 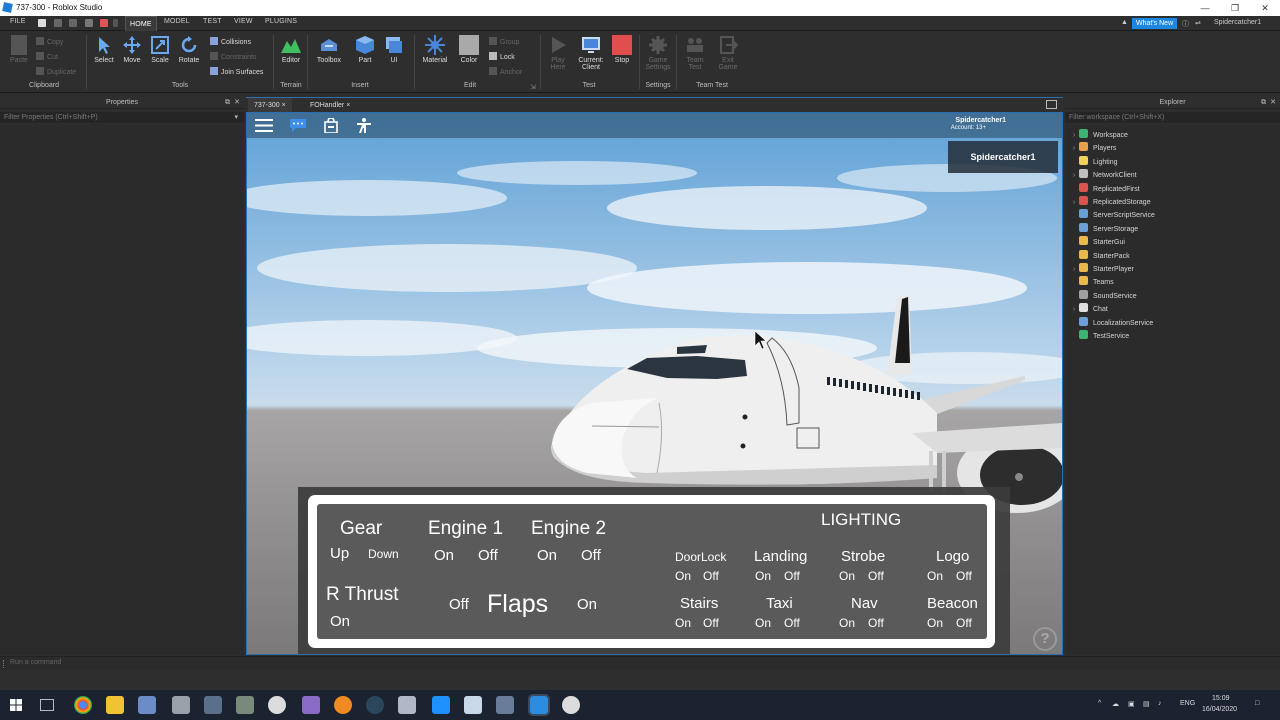 I want to click on help-icon: ⓘ, so click(x=1185, y=24).